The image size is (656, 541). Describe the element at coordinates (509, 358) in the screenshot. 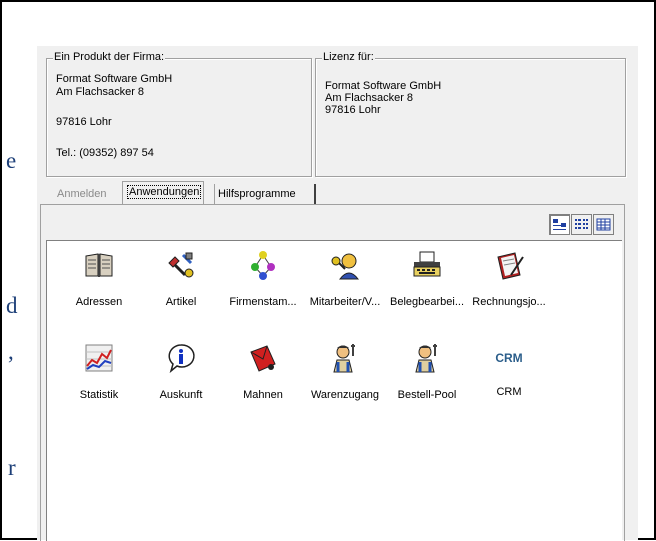

I see `crm-text-icon: CRM` at that location.